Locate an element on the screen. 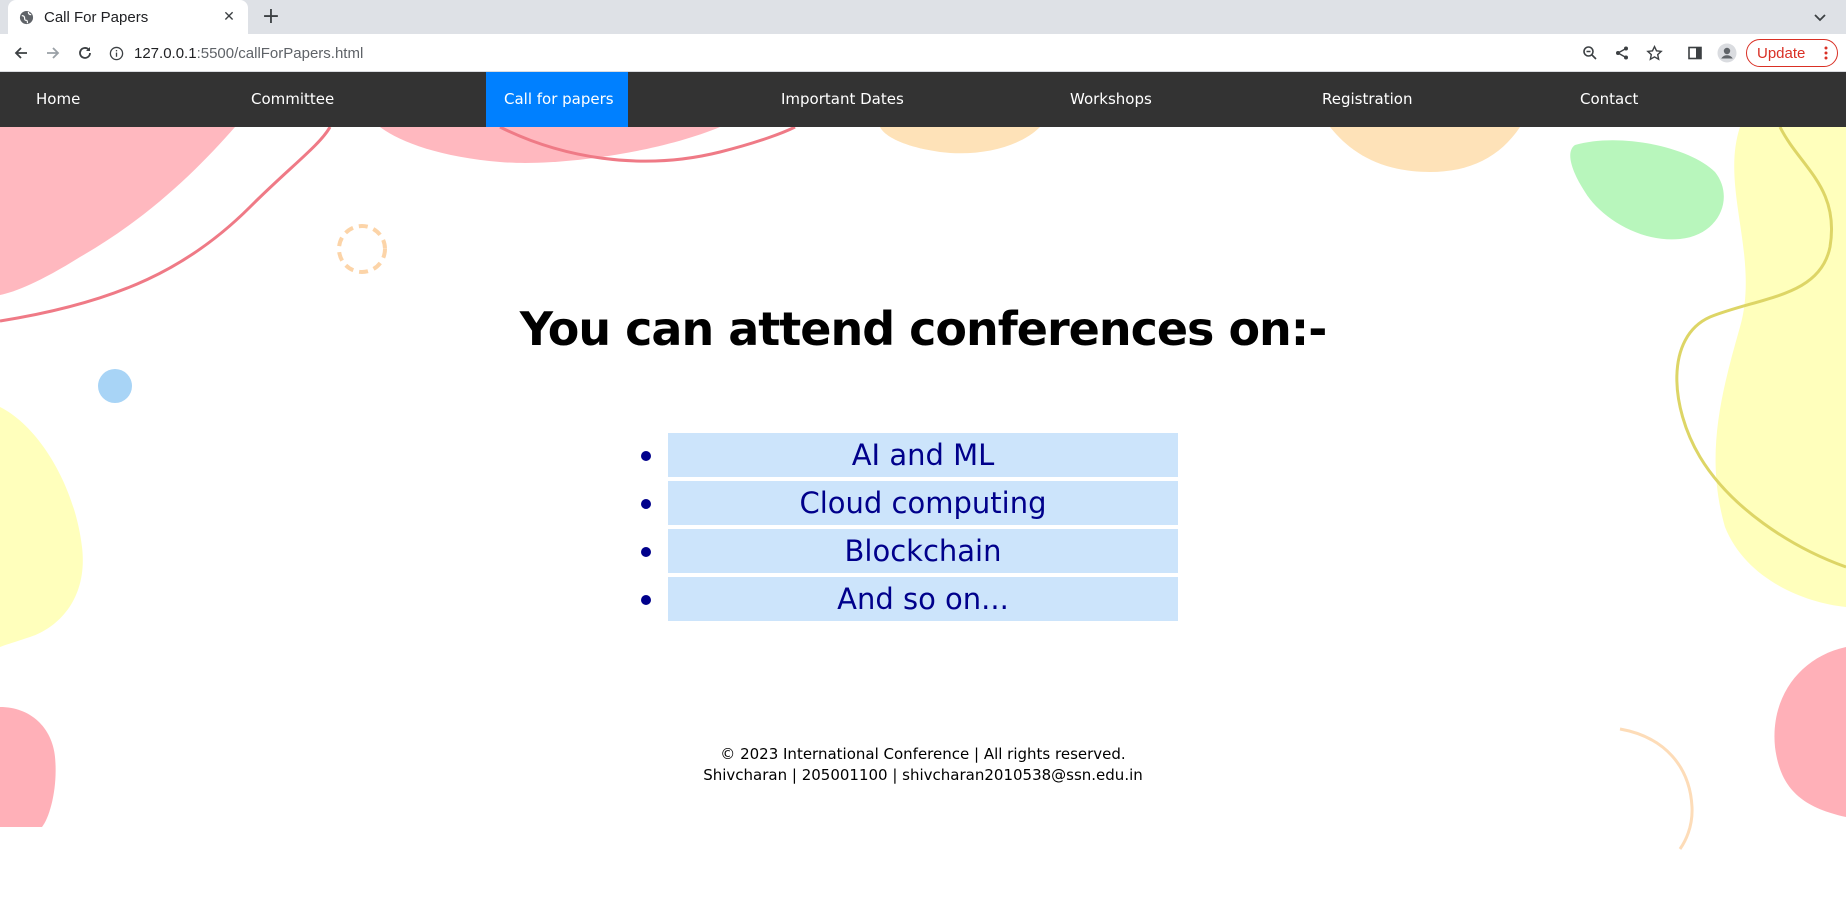 This screenshot has width=1846, height=922. more-vert-icon is located at coordinates (1826, 53).